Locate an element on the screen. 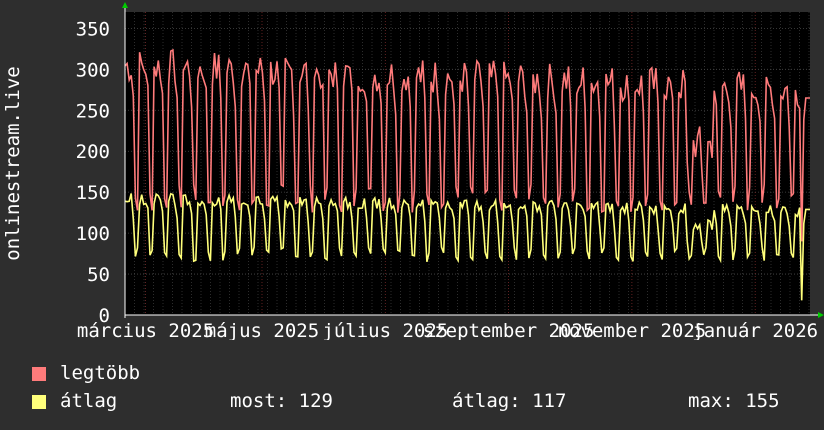  legend-label-avg: átlag is located at coordinates (89, 401).